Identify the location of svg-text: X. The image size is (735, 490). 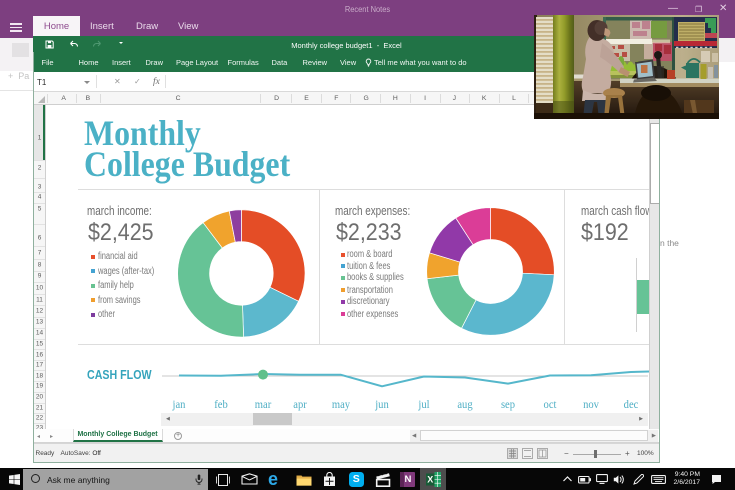
(430, 479).